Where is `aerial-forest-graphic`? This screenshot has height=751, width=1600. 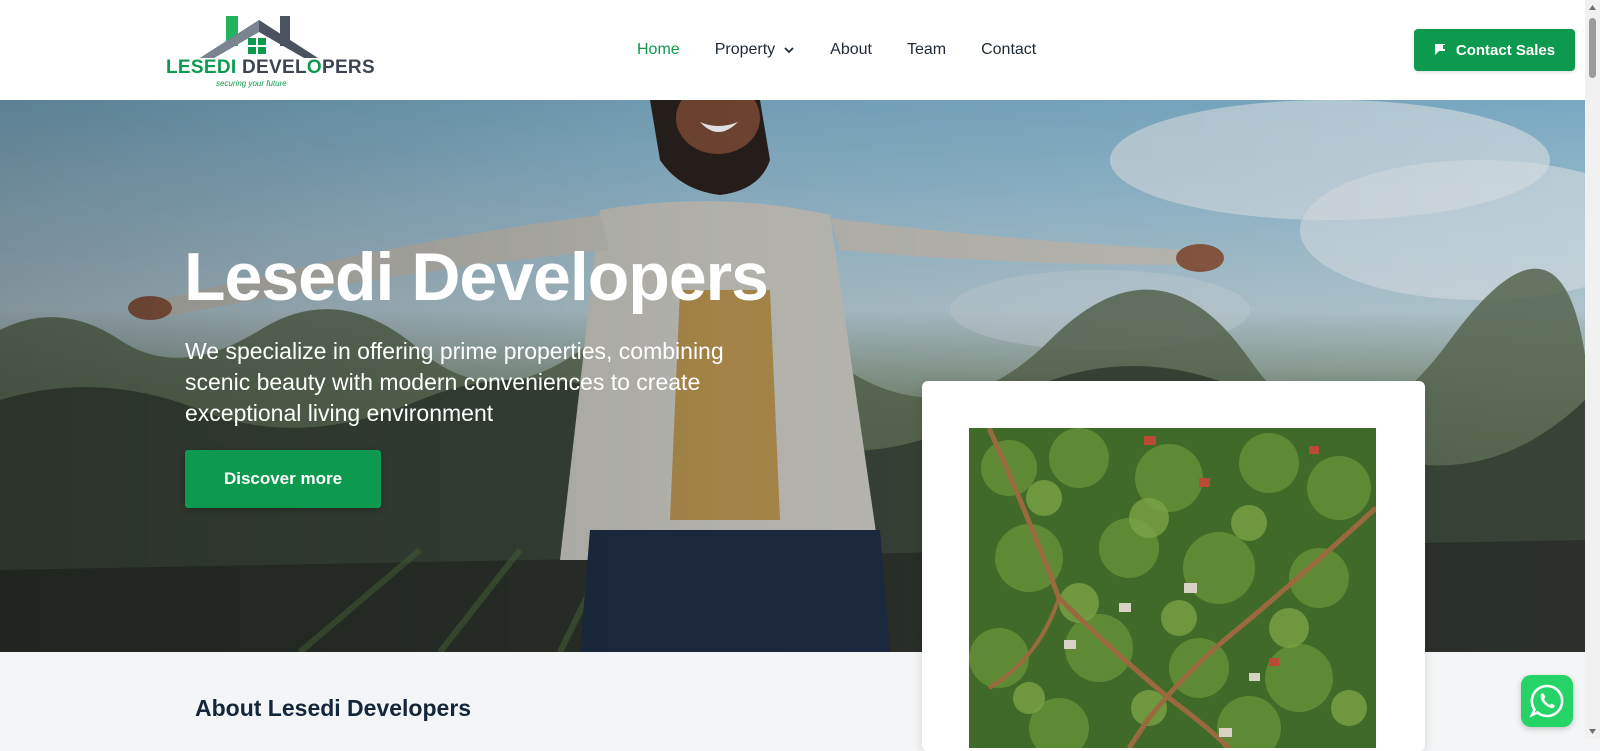 aerial-forest-graphic is located at coordinates (1172, 588).